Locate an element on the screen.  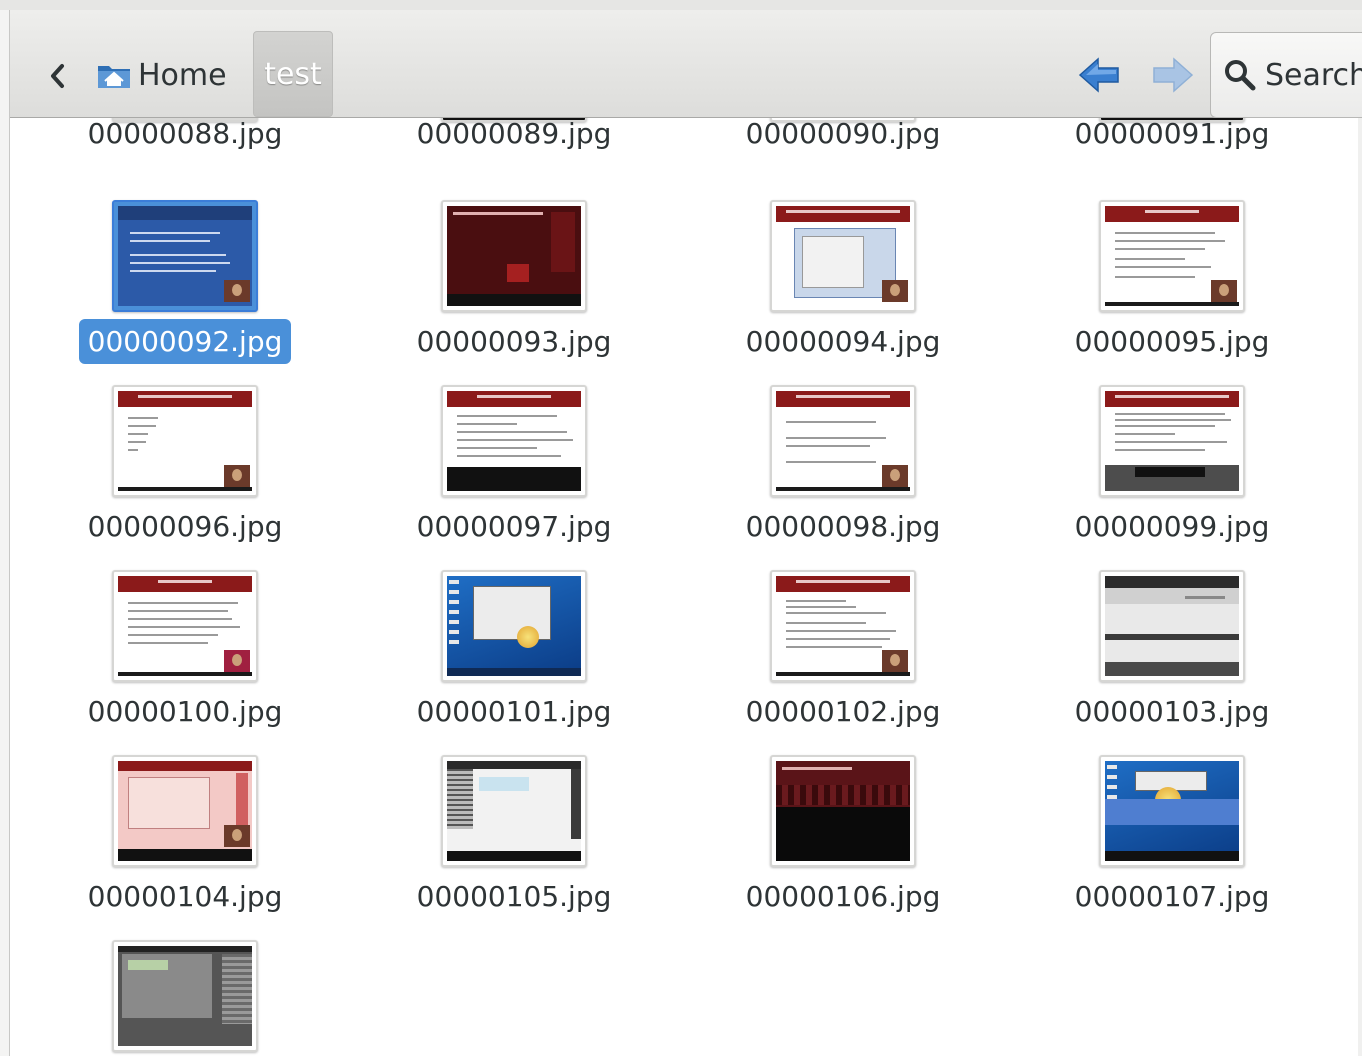
file-item: 00000090.jpg is located at coordinates (843, 138).